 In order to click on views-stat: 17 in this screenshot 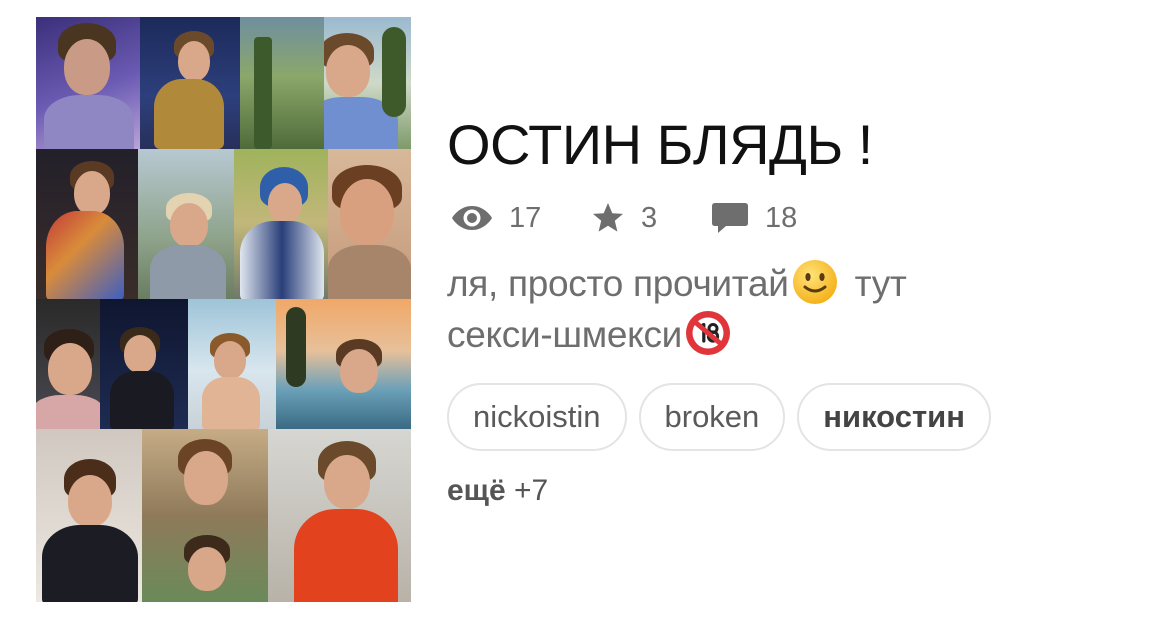, I will do `click(521, 218)`.